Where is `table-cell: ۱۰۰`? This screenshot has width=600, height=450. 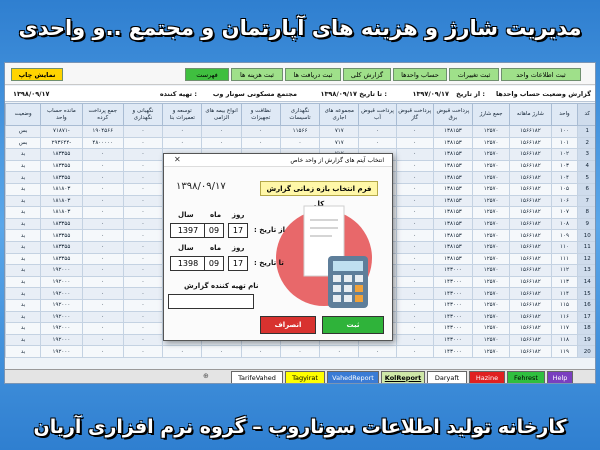
table-cell: ۱۰۰ is located at coordinates (564, 131).